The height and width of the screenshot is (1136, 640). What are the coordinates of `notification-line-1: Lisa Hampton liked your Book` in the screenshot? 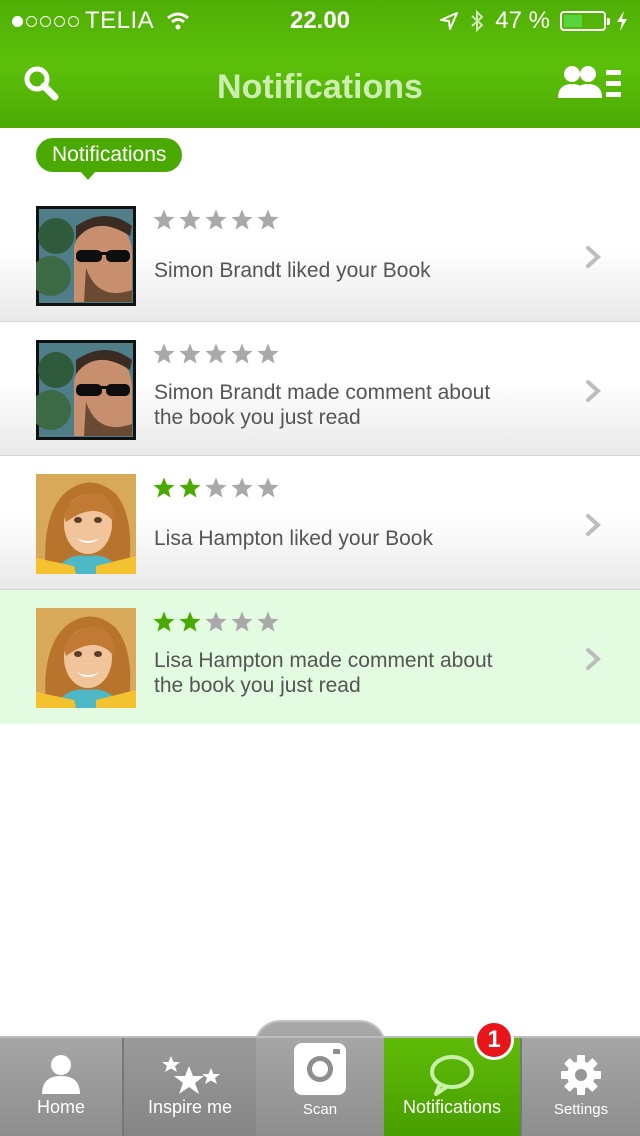 It's located at (293, 538).